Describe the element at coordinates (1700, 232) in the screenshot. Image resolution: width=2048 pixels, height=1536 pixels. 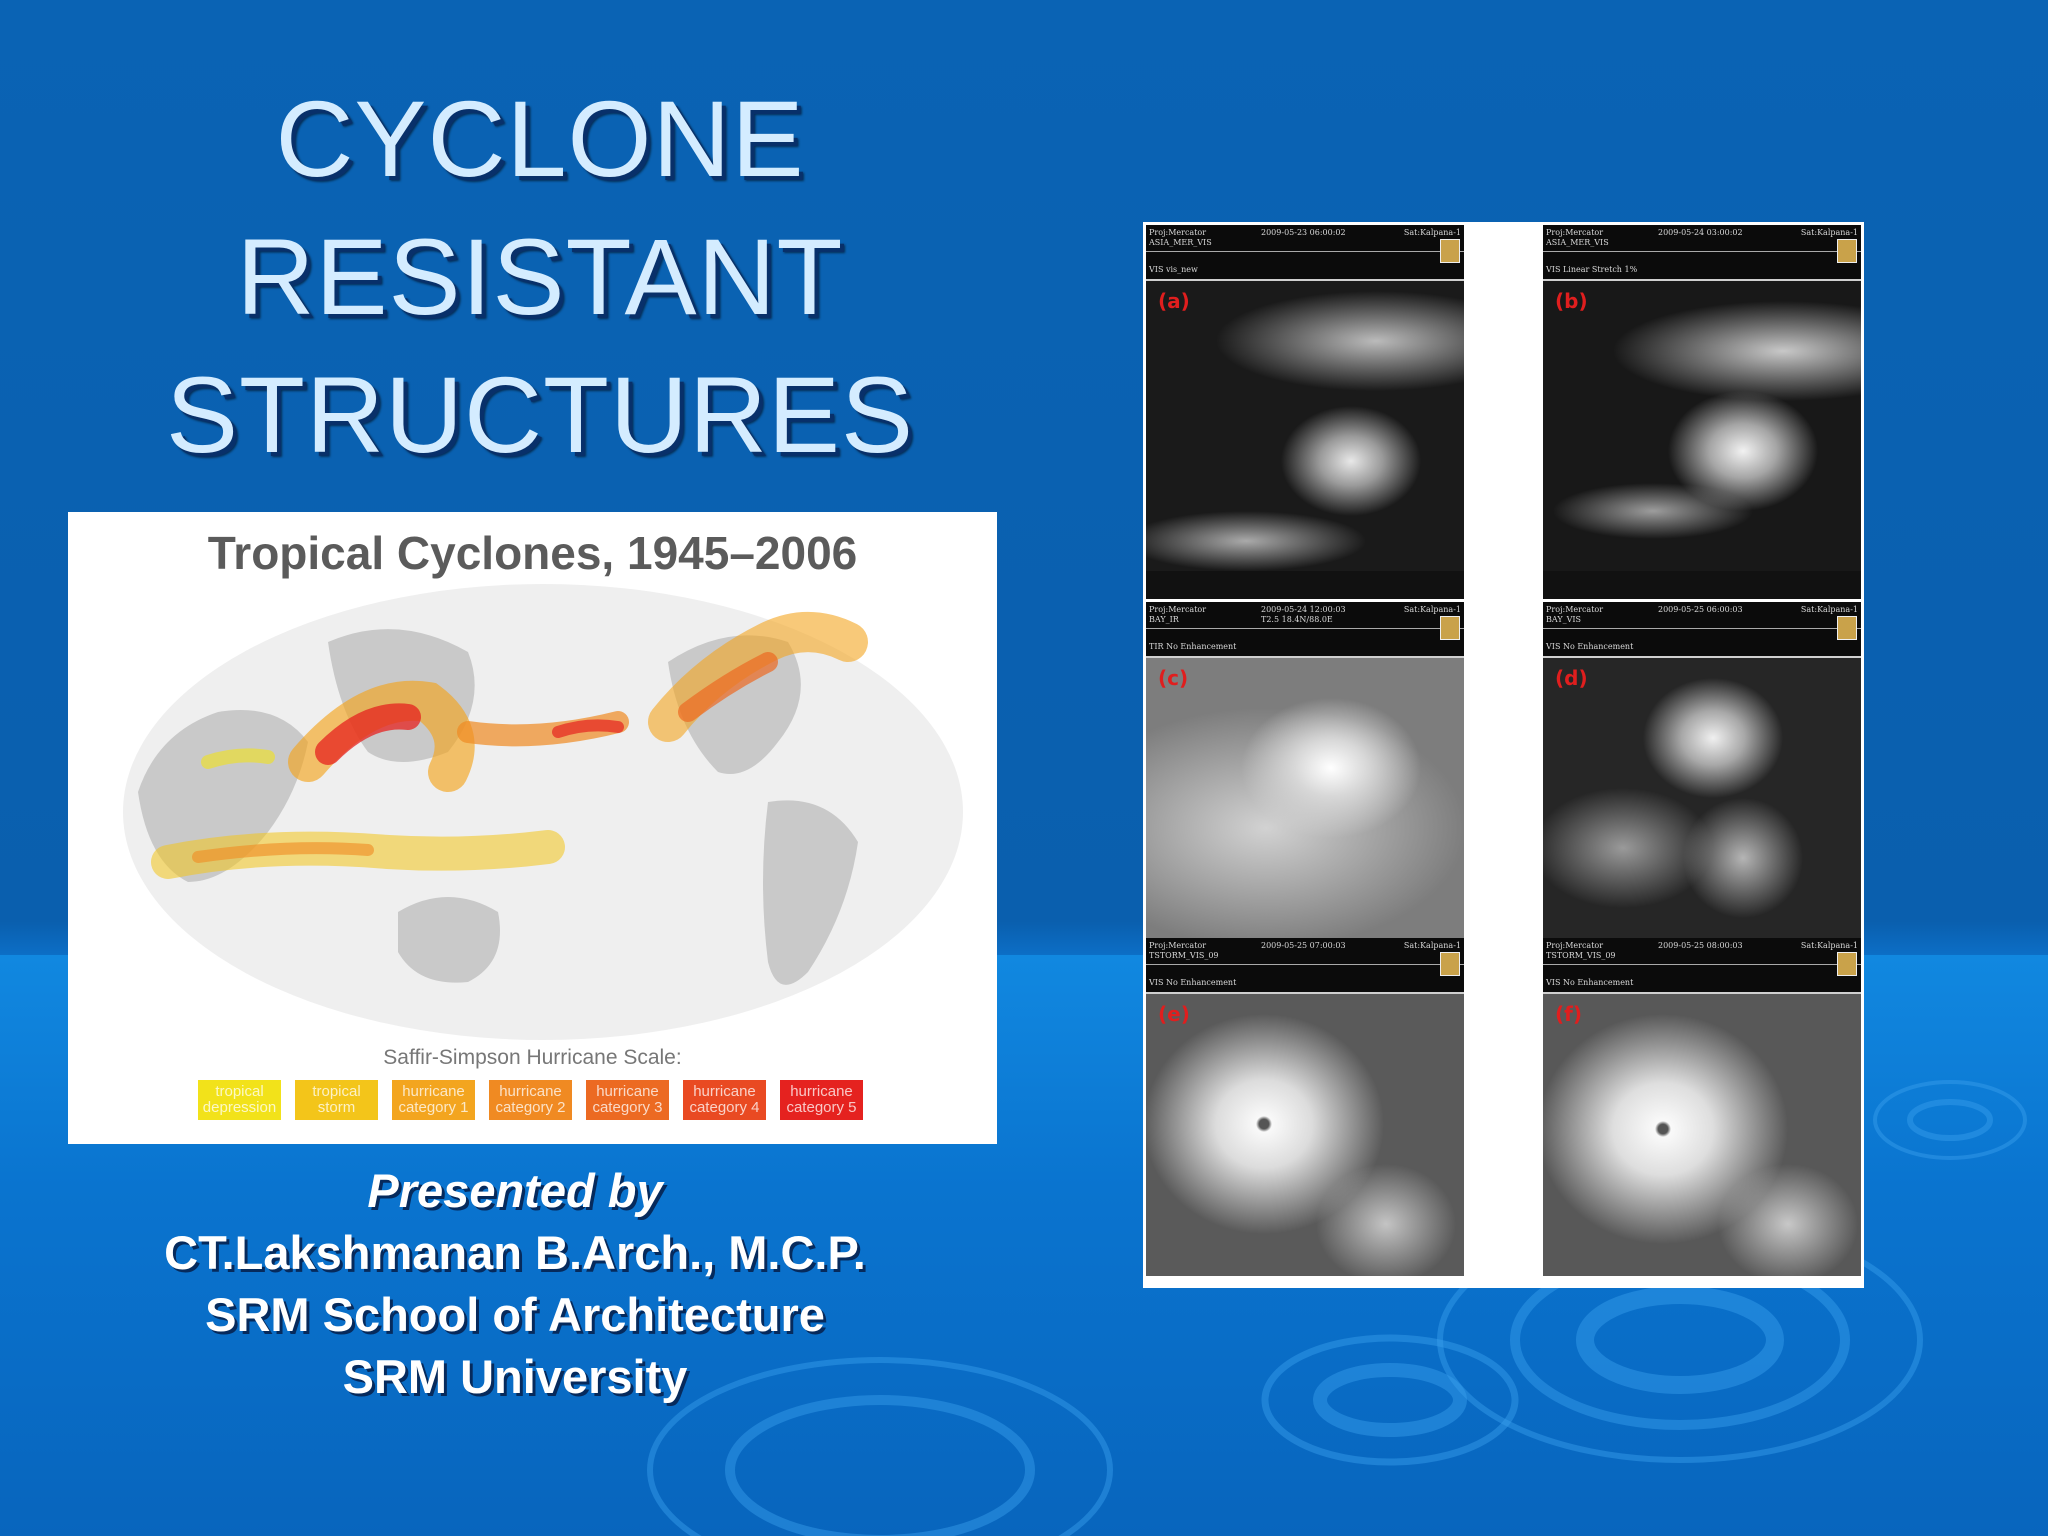
I see `datetime-text: 2009-05-24 03:00:02` at that location.